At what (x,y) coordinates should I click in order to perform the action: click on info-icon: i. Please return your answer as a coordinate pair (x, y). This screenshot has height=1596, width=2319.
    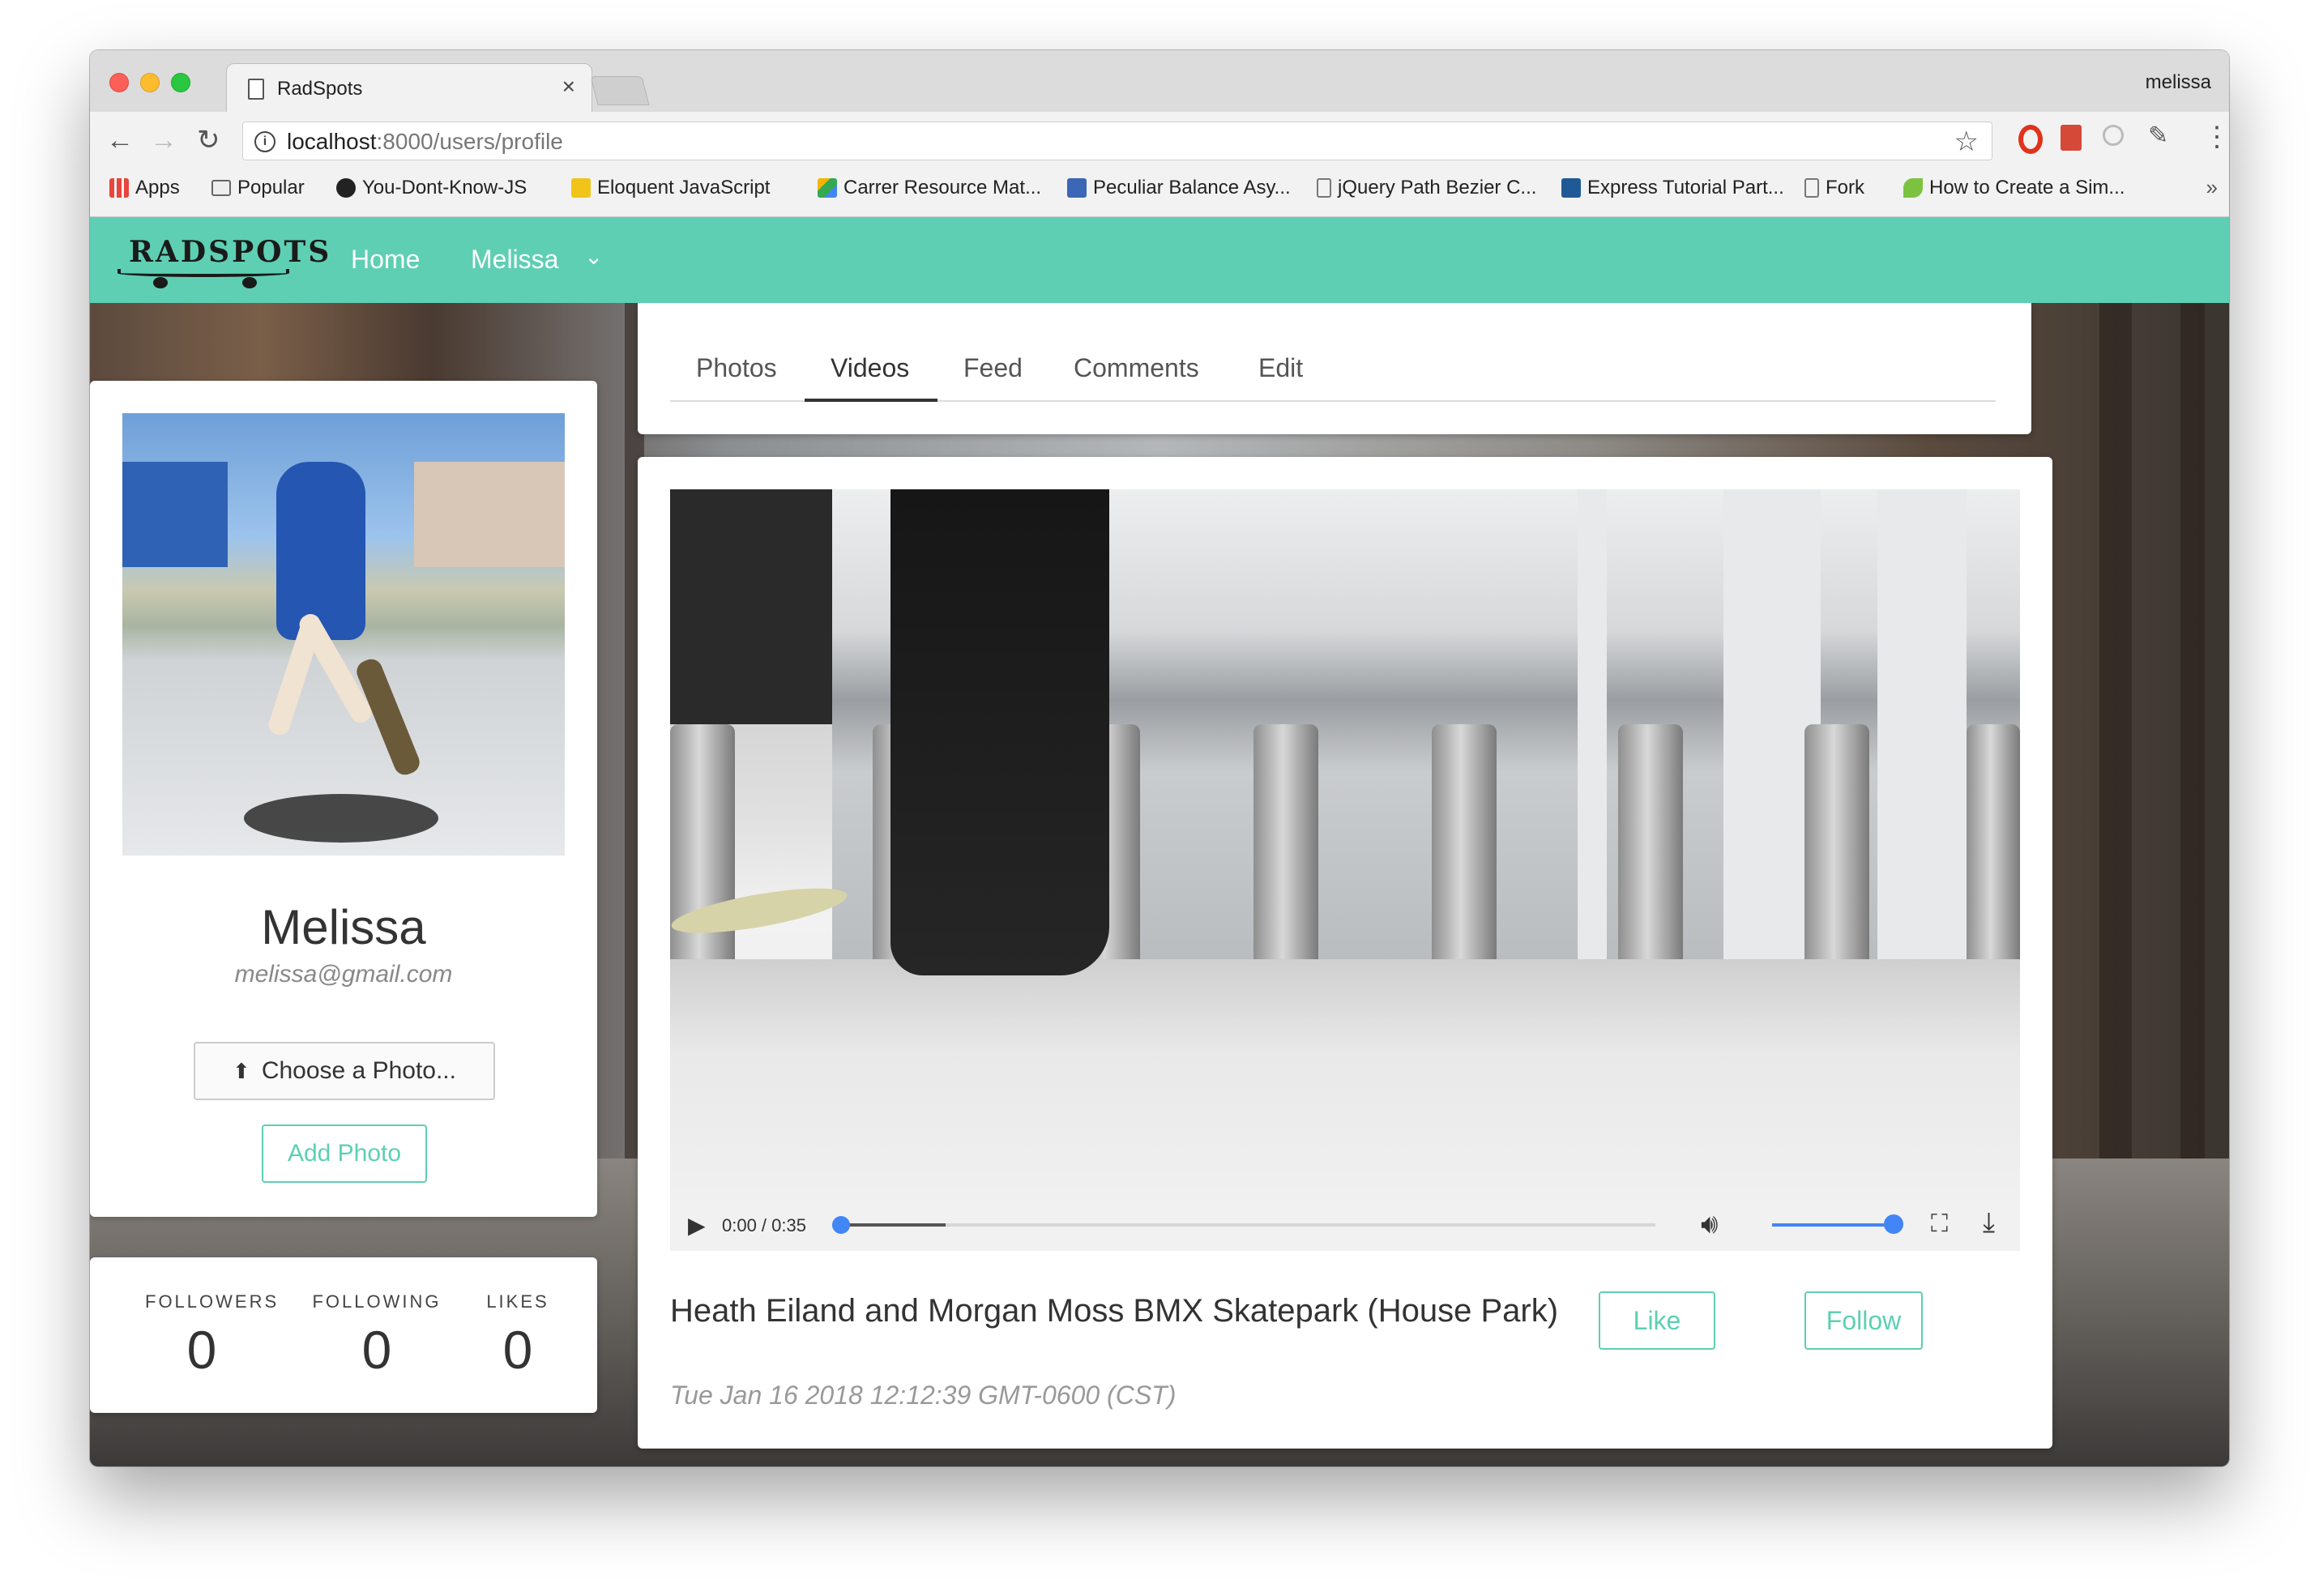
    Looking at the image, I should click on (264, 141).